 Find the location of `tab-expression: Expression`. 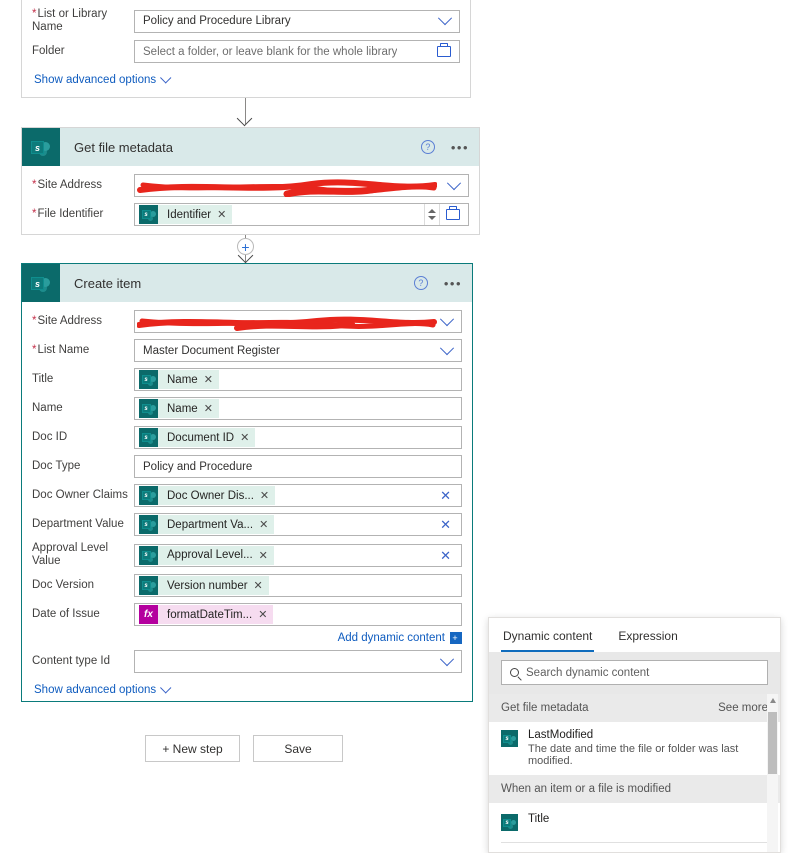

tab-expression: Expression is located at coordinates (647, 640).